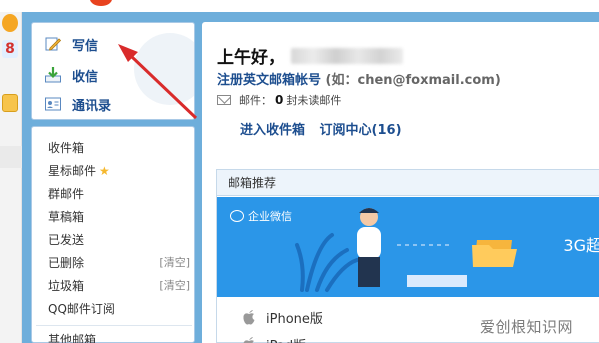  What do you see at coordinates (361, 130) in the screenshot?
I see `subscription-center-link: 订阅中心(16)` at bounding box center [361, 130].